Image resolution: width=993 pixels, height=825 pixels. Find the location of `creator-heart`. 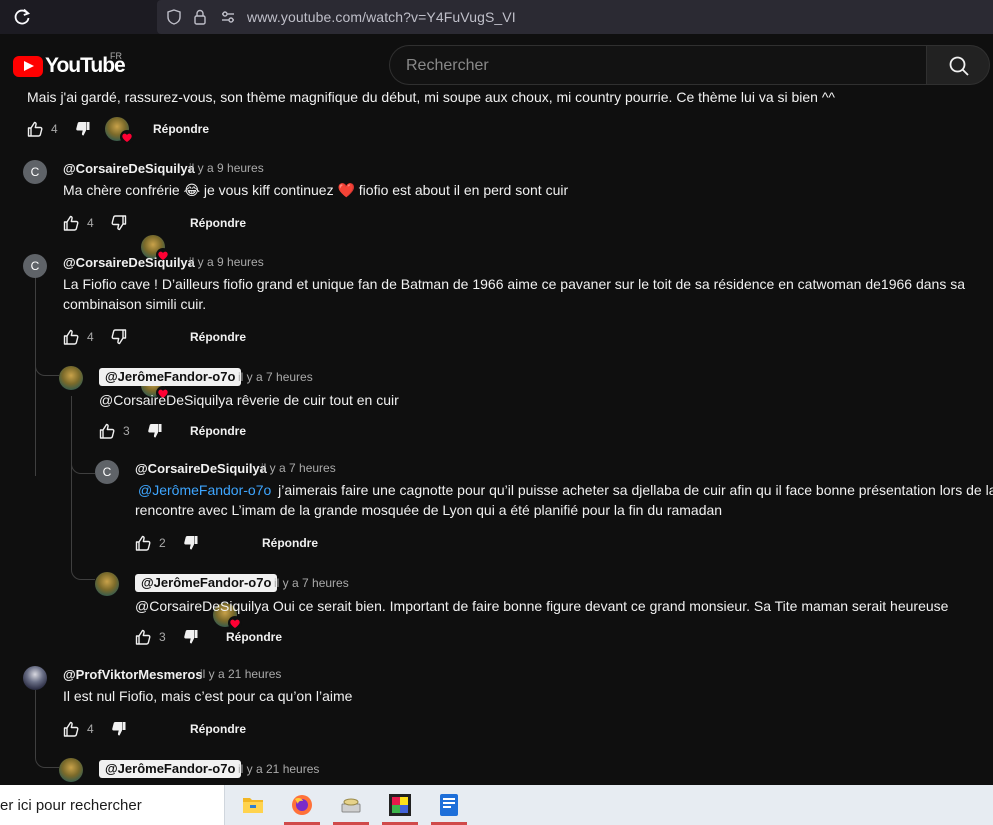

creator-heart is located at coordinates (119, 130).